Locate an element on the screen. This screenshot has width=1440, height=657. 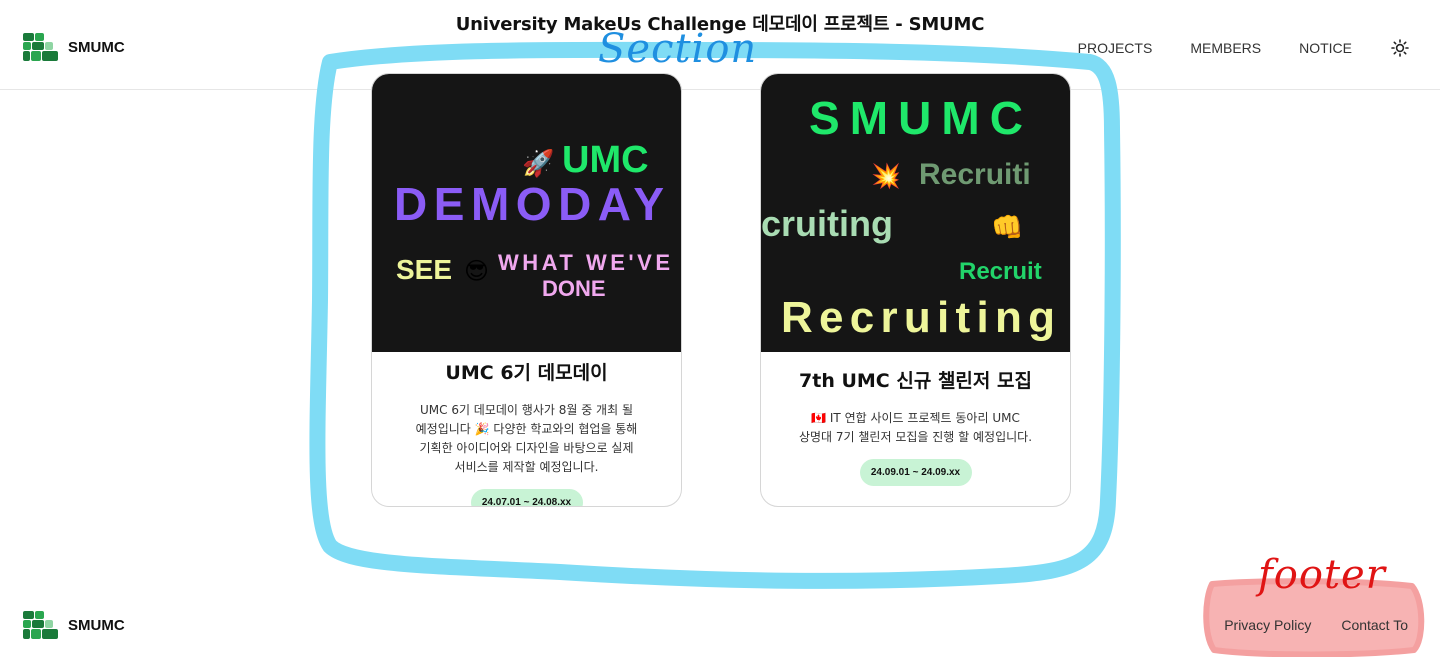
nav-projects: PROJECTS is located at coordinates (1115, 48).